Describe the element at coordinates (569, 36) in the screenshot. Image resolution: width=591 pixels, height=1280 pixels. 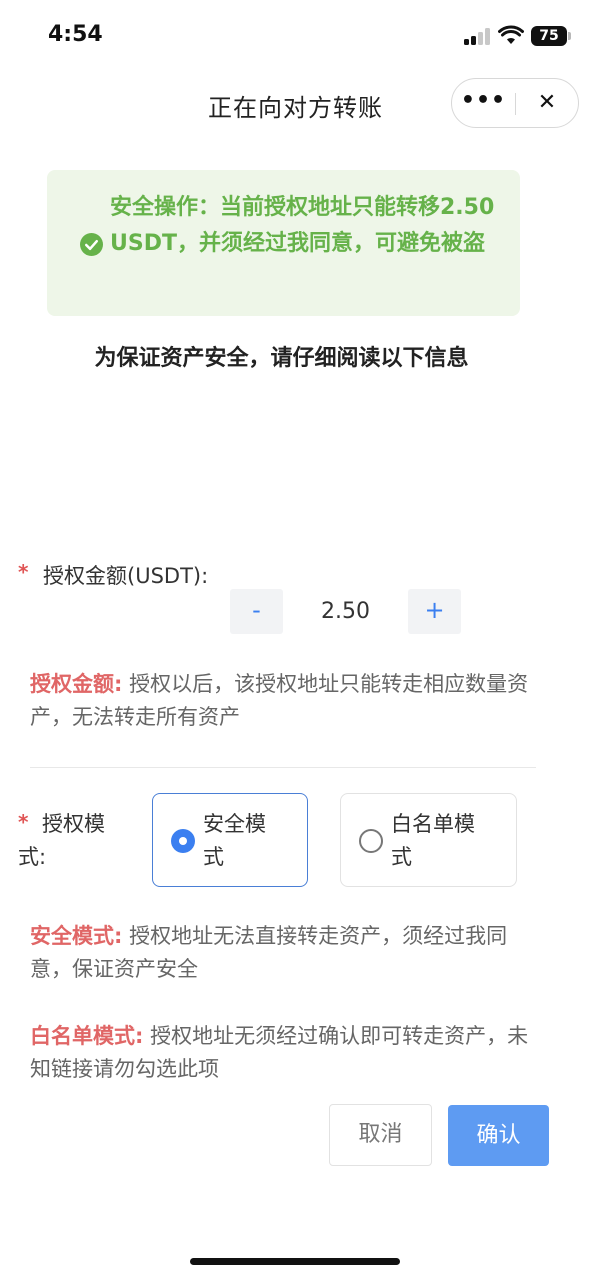
I see `battery-tip` at that location.